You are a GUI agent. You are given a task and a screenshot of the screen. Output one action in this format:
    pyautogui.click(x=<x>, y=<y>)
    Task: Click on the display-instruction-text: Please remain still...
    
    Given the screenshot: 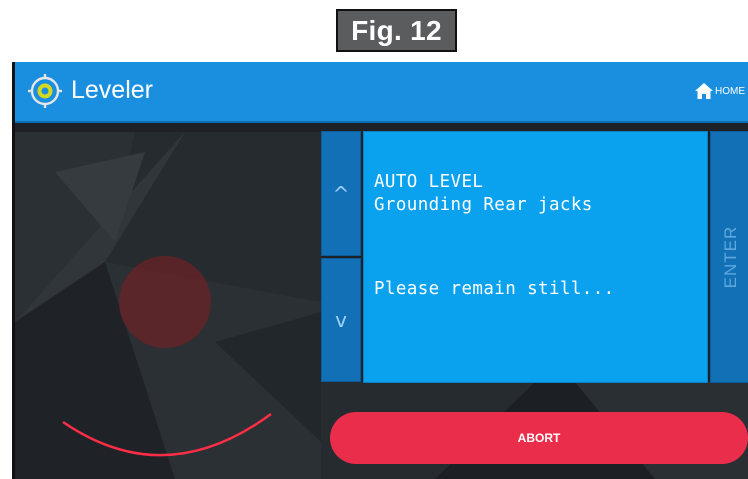 What is the action you would take?
    pyautogui.click(x=494, y=289)
    